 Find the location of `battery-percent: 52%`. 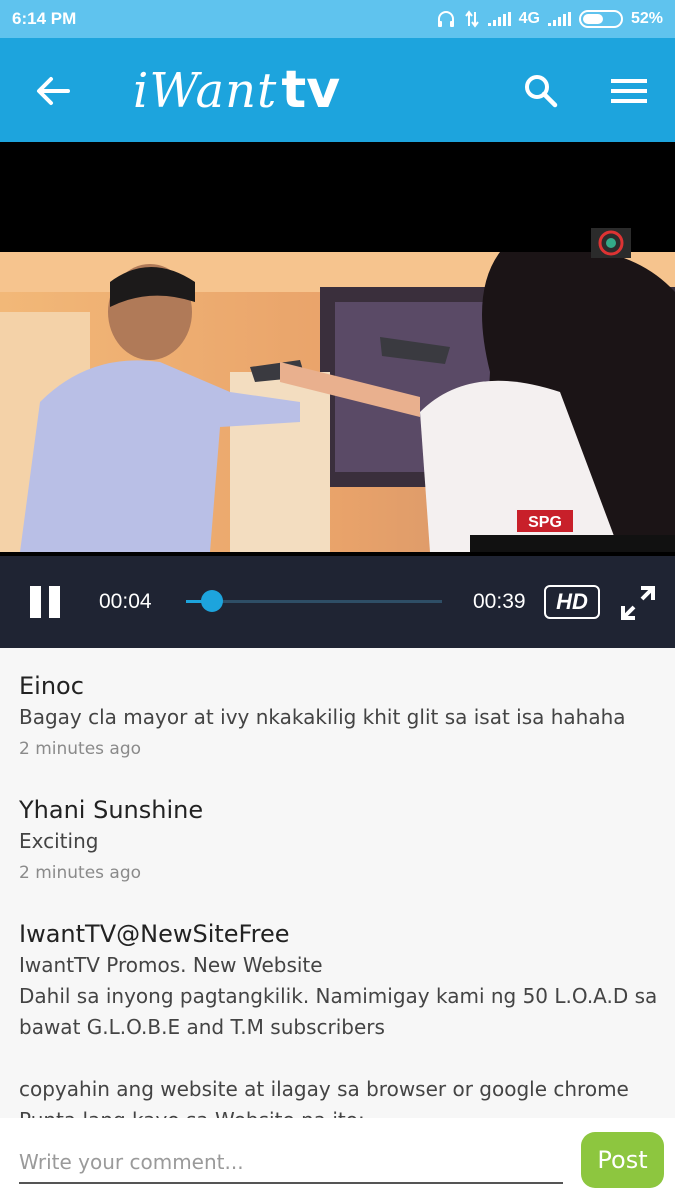

battery-percent: 52% is located at coordinates (646, 18).